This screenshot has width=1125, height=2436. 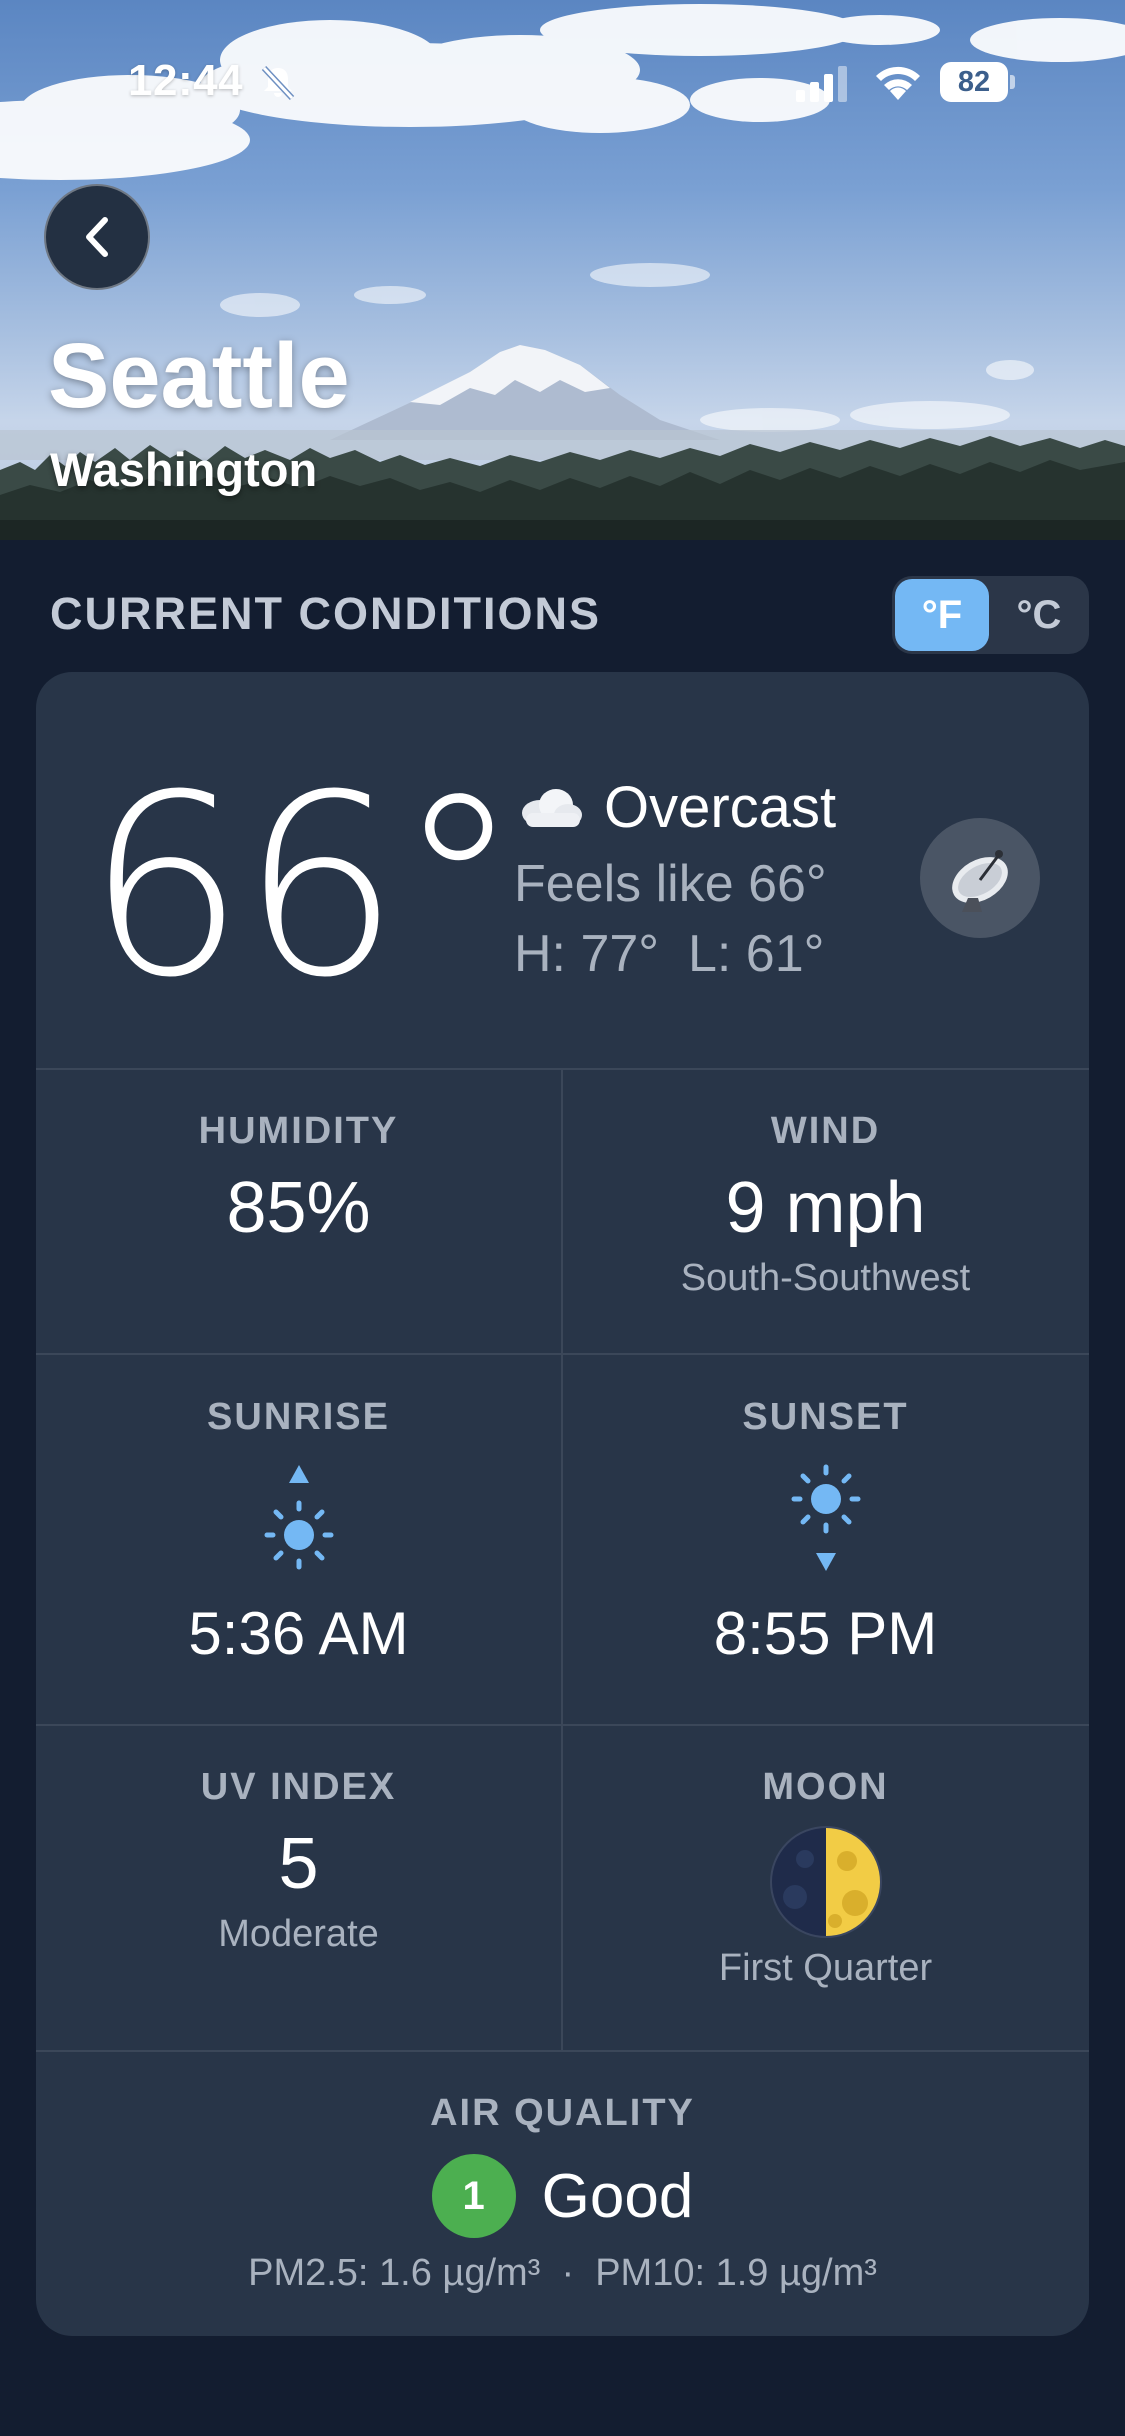 I want to click on air-quality-row: 1 Good, so click(x=562, y=2196).